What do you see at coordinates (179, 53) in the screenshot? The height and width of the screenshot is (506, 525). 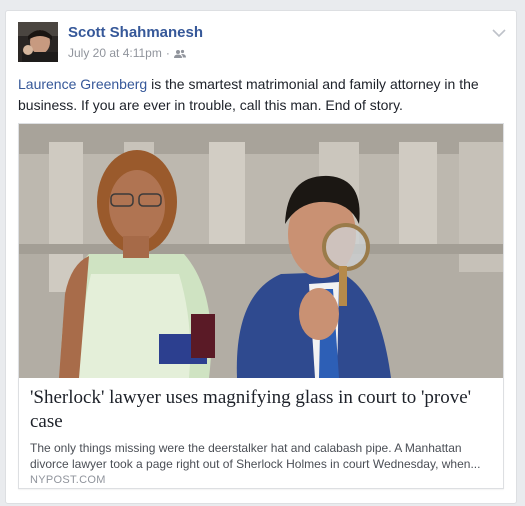 I see `friends-icon` at bounding box center [179, 53].